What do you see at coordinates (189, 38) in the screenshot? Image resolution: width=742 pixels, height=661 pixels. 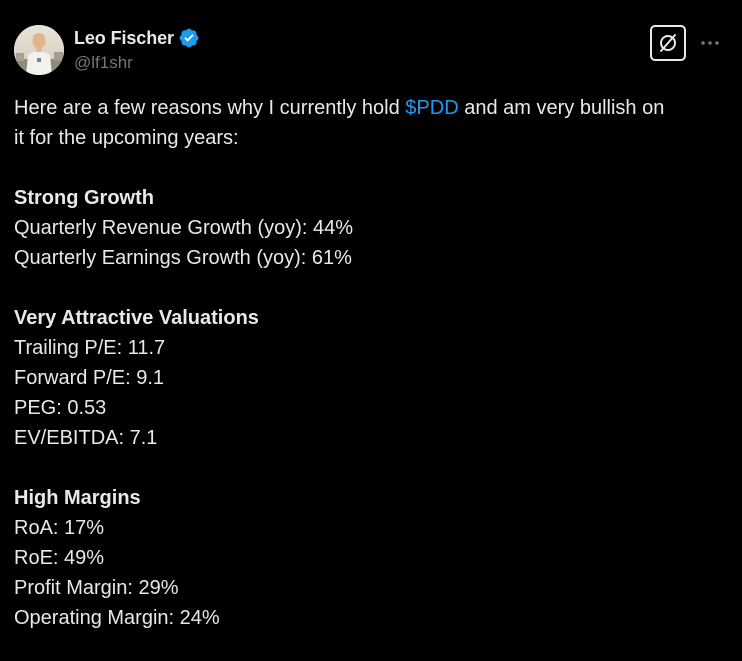 I see `verified-badge-icon` at bounding box center [189, 38].